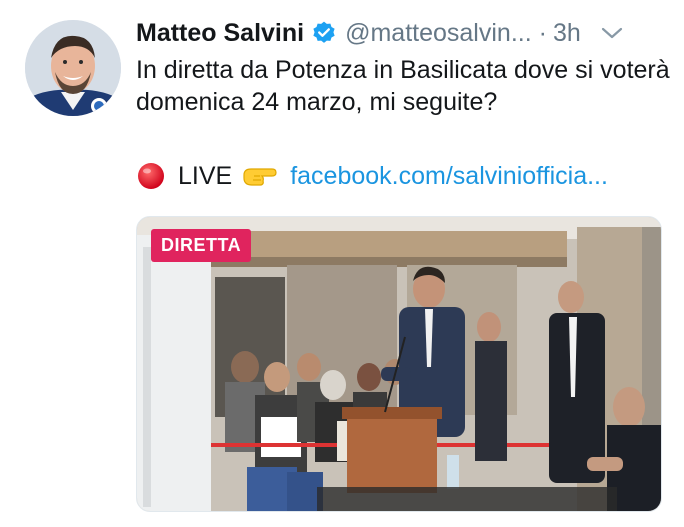 The height and width of the screenshot is (527, 684). I want to click on tweet-header: Matteo Salvini @matteosalvin... · 3h, so click(401, 33).